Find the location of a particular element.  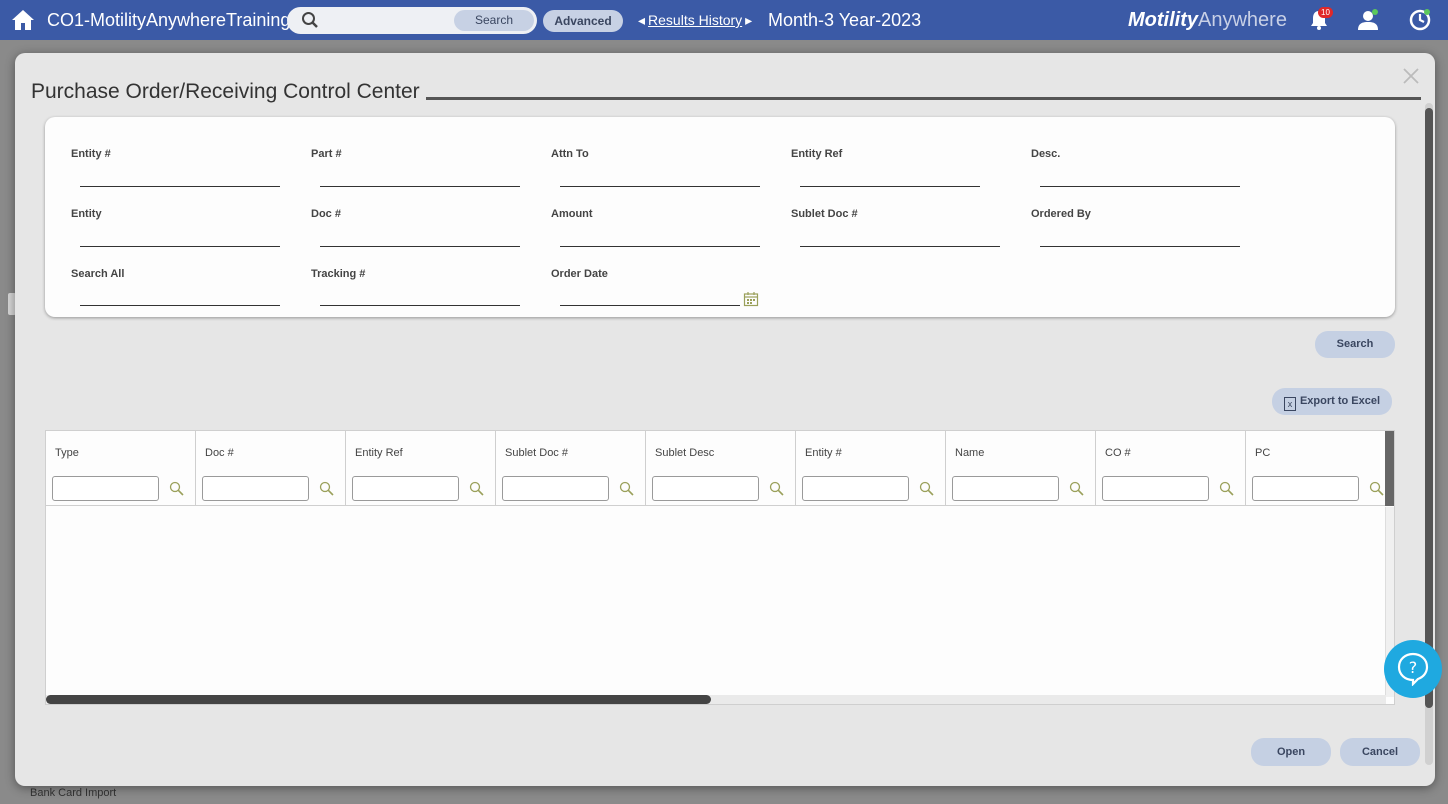

tracking-number-field is located at coordinates (420, 305).